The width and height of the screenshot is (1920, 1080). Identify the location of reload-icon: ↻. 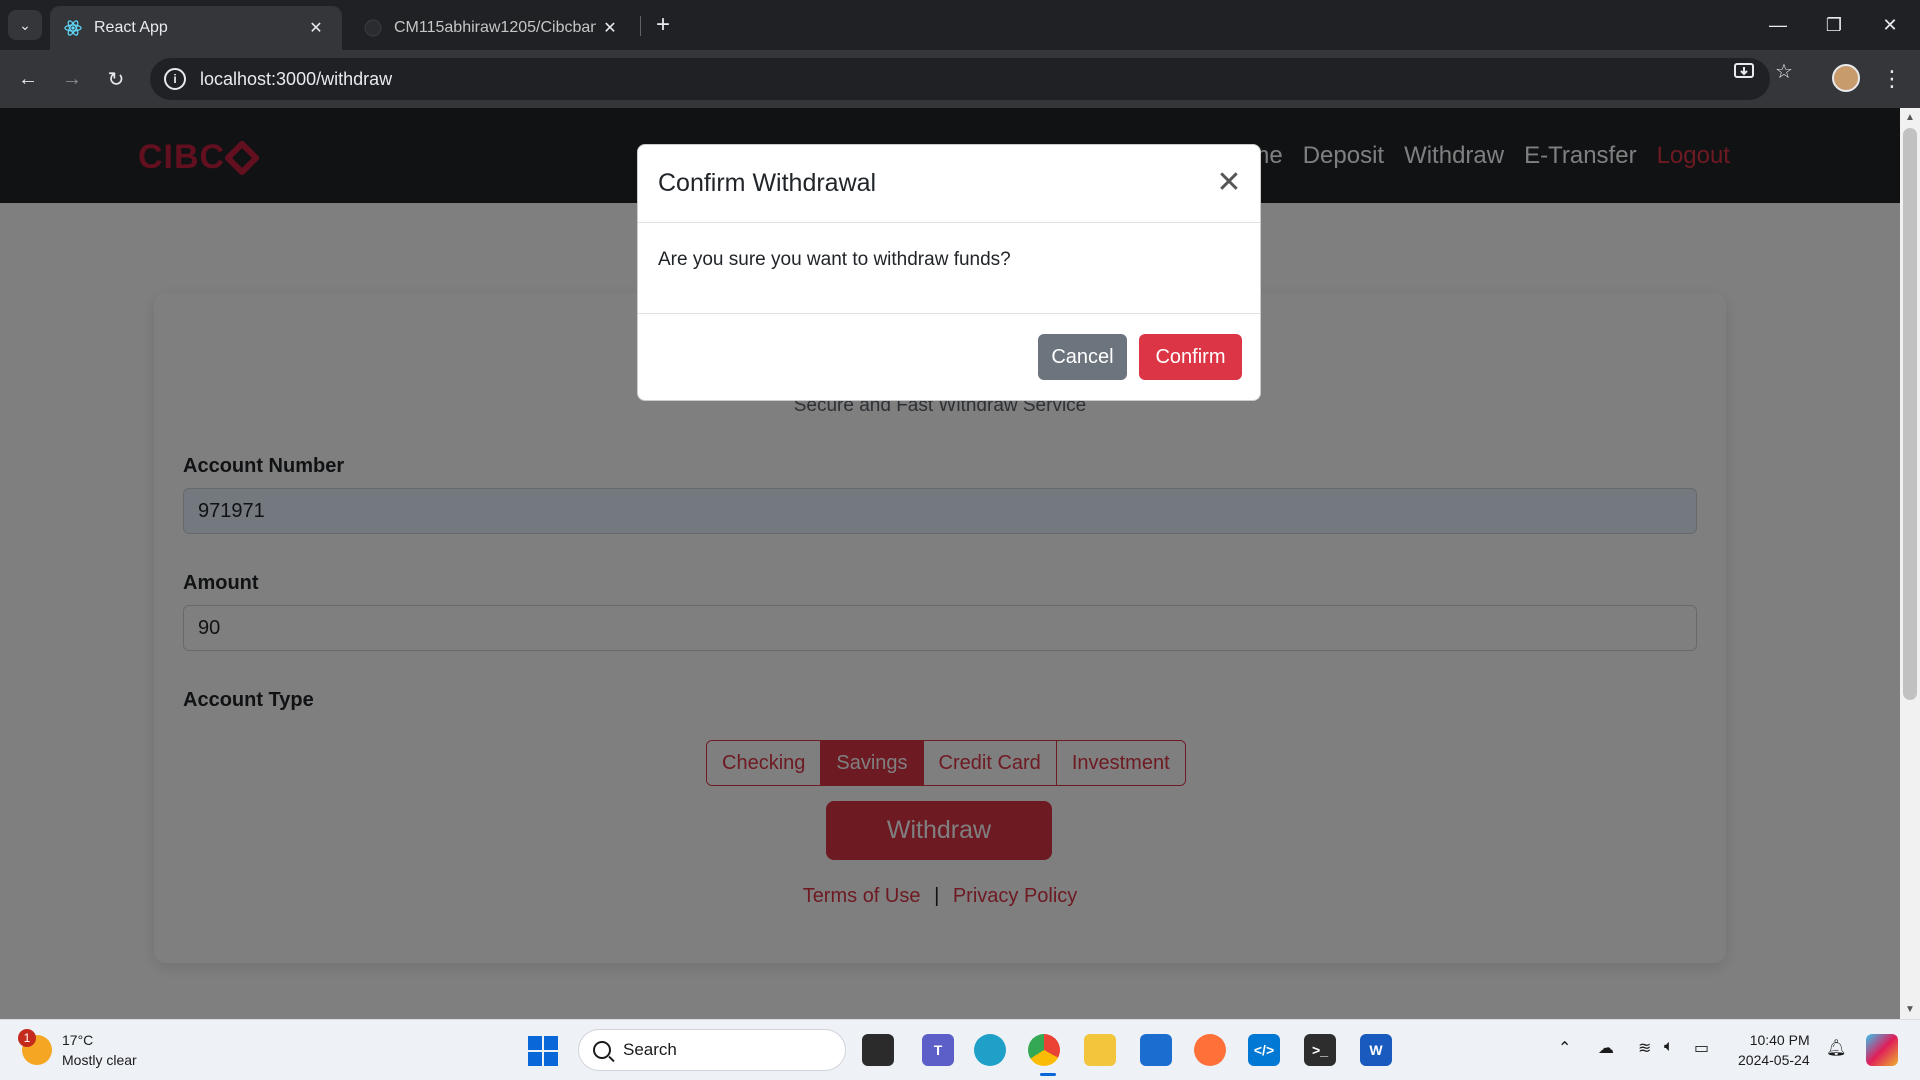
(116, 79).